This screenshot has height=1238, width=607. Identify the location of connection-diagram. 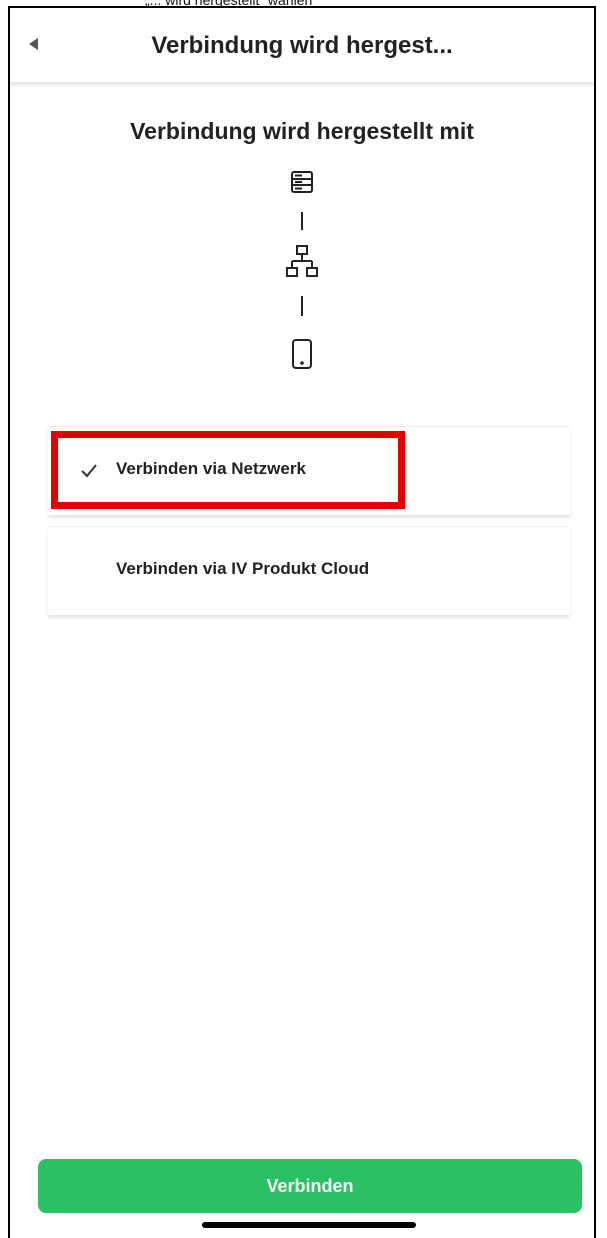
(302, 273).